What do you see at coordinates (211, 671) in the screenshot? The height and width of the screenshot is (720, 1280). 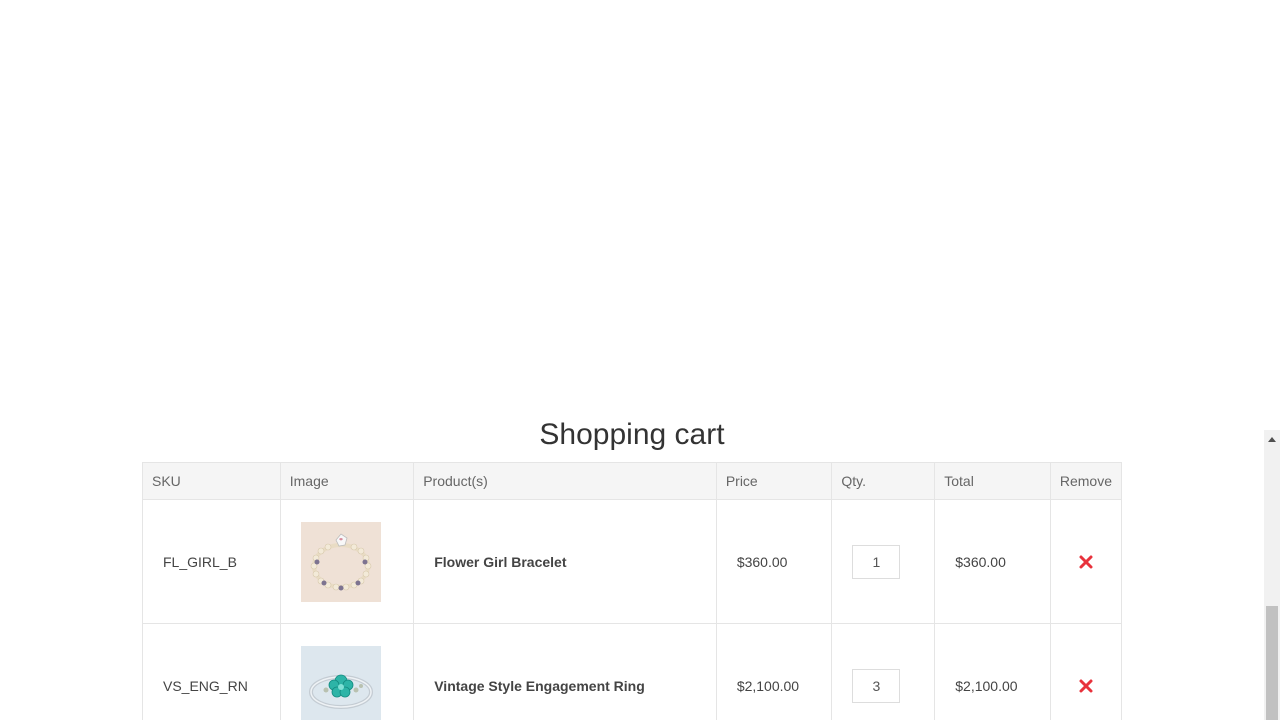 I see `item-sku: VS_ENG_RN` at bounding box center [211, 671].